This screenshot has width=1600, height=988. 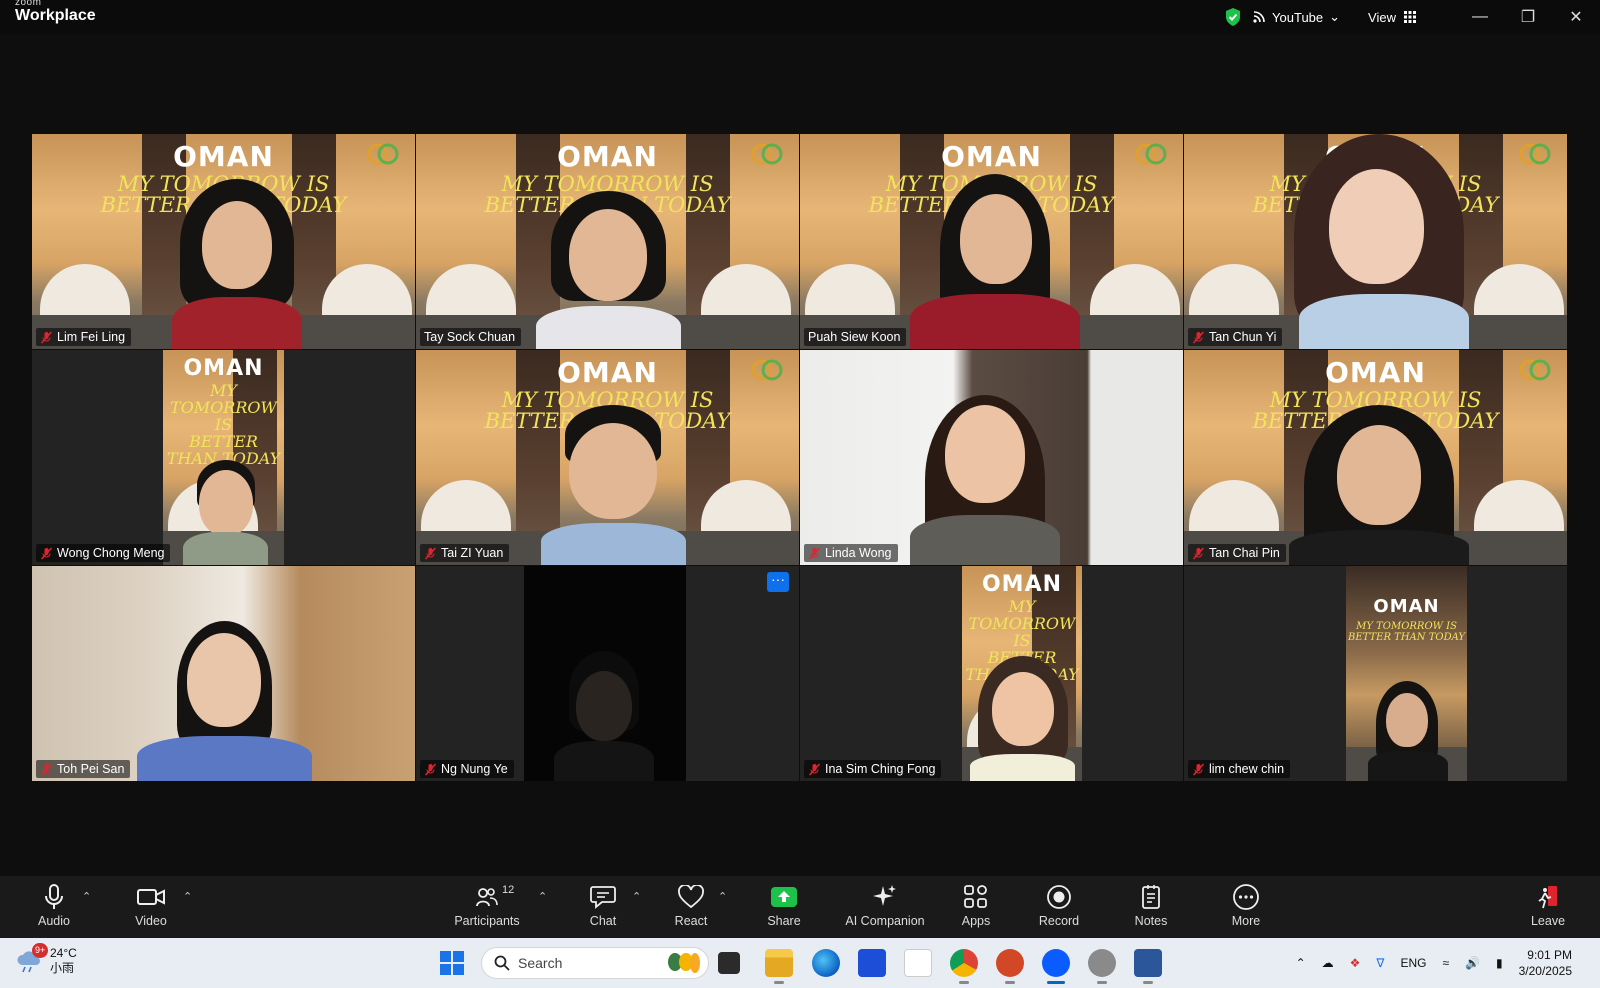 What do you see at coordinates (1549, 955) in the screenshot?
I see `clock-time: 9:01 PM` at bounding box center [1549, 955].